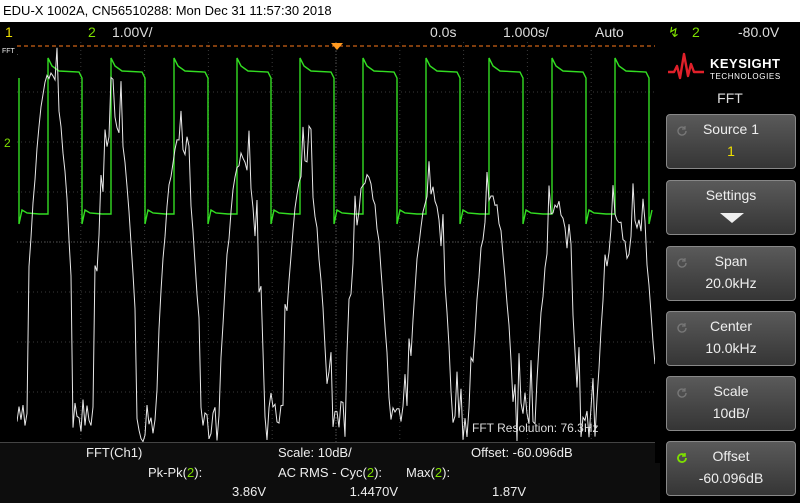  I want to click on softkey-source-value: 1, so click(731, 151).